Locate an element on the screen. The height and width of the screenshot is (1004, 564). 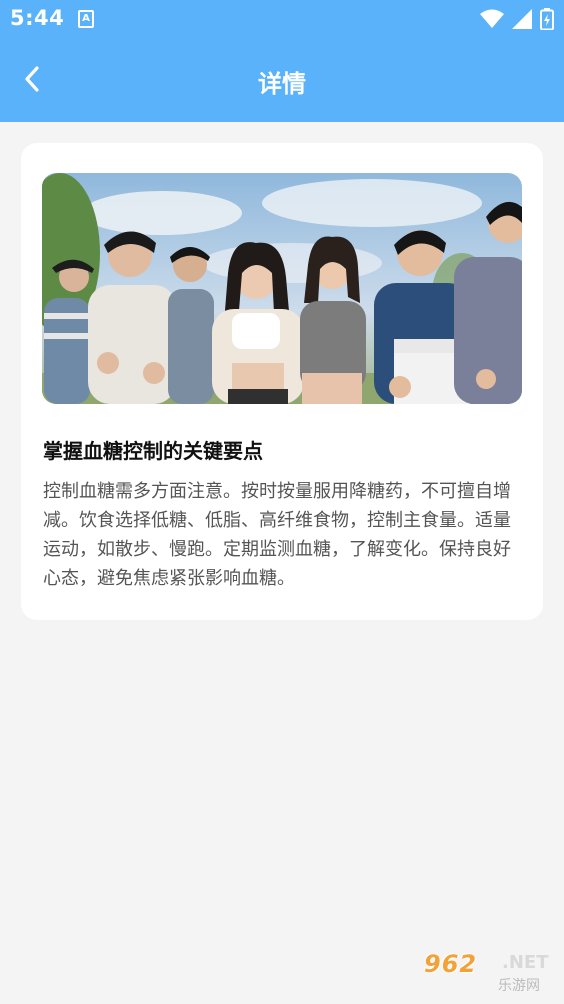
watermark-brand: 962 is located at coordinates (451, 964).